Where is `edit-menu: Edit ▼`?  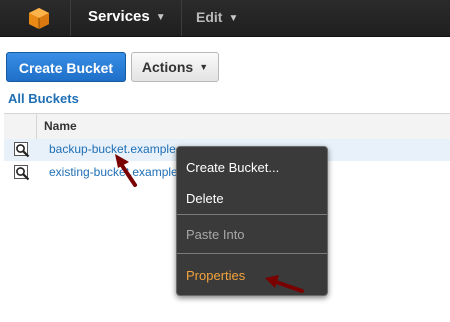 edit-menu: Edit ▼ is located at coordinates (217, 18).